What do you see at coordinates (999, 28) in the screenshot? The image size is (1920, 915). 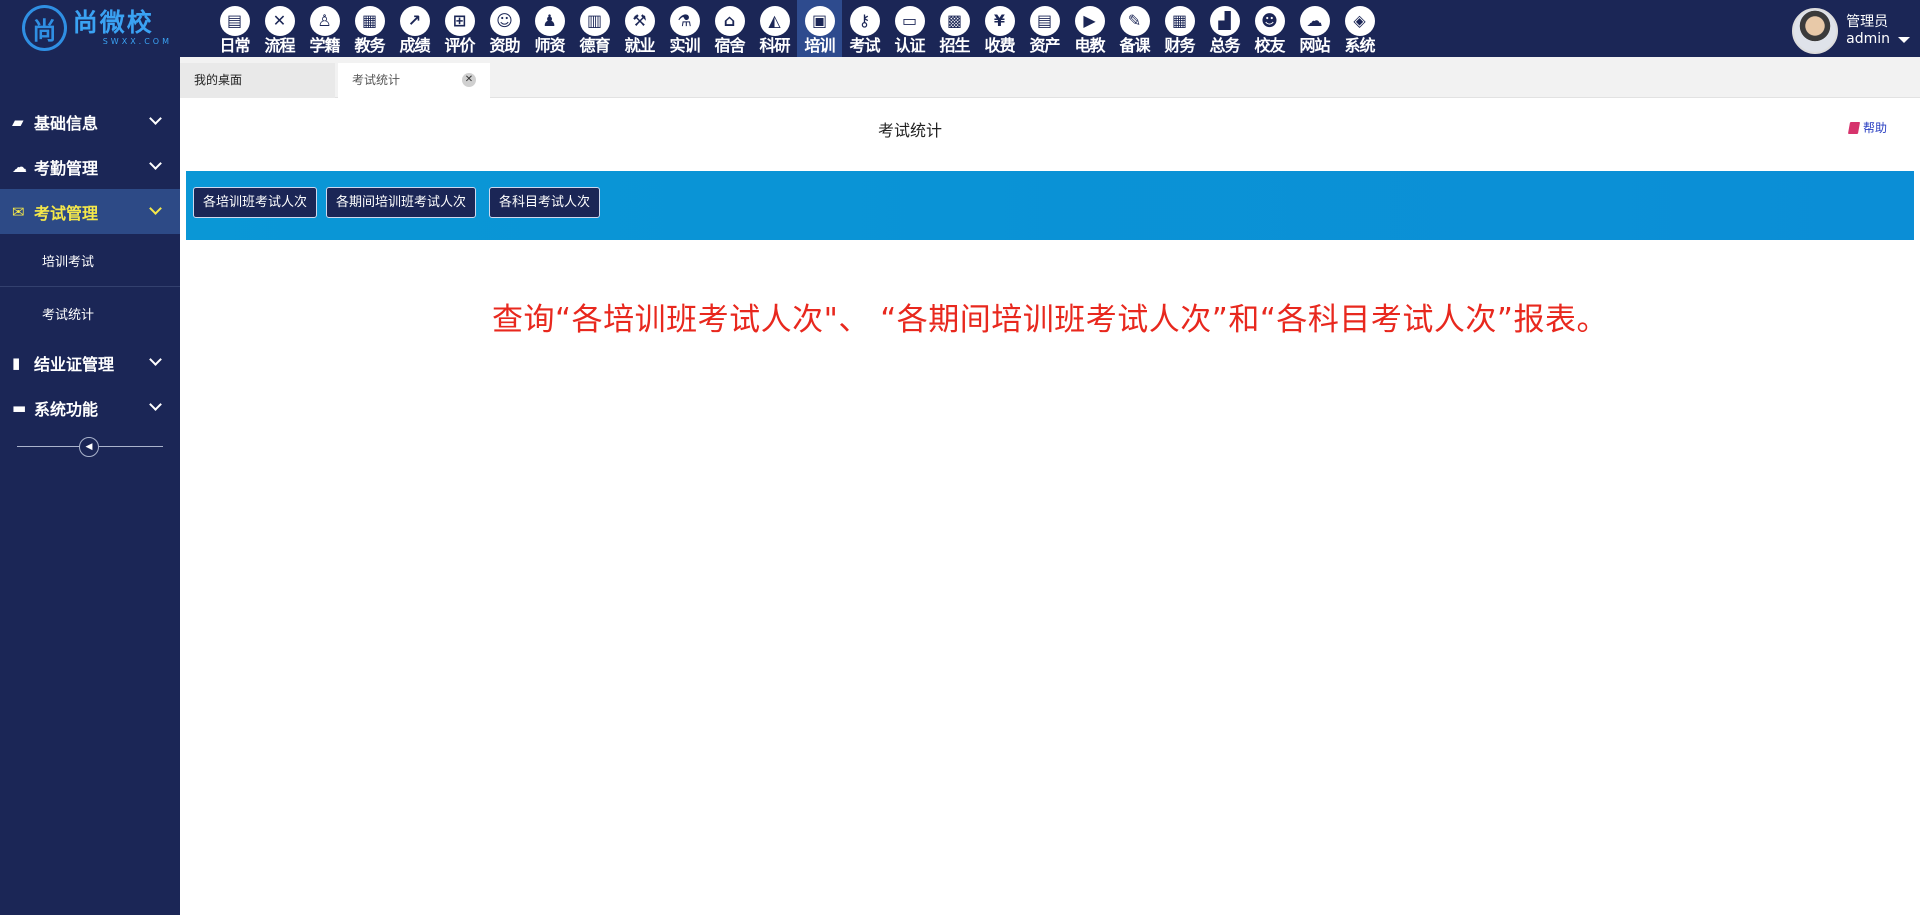 I see `module-yen: ¥ 收费` at bounding box center [999, 28].